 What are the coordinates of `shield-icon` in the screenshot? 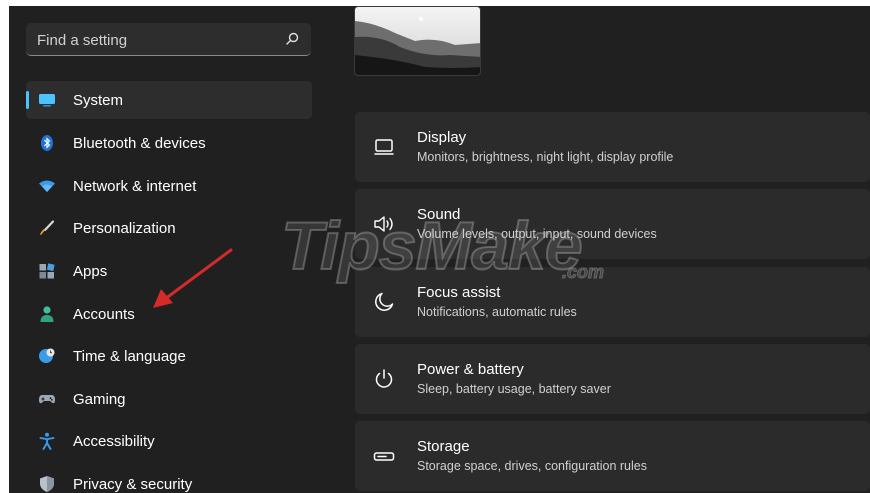 It's located at (47, 484).